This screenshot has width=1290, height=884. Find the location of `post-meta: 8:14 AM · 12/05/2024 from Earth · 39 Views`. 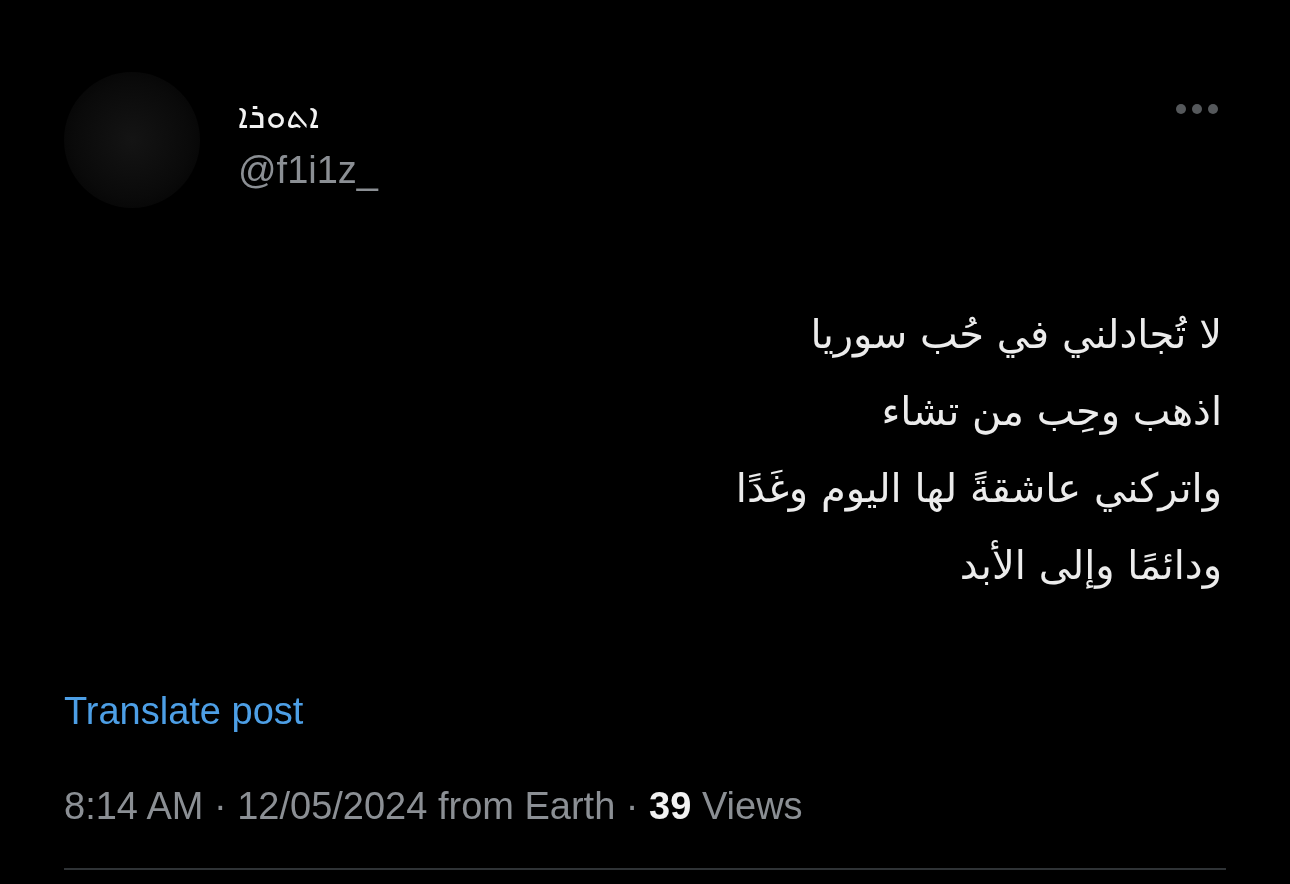

post-meta: 8:14 AM · 12/05/2024 from Earth · 39 Views is located at coordinates (434, 806).